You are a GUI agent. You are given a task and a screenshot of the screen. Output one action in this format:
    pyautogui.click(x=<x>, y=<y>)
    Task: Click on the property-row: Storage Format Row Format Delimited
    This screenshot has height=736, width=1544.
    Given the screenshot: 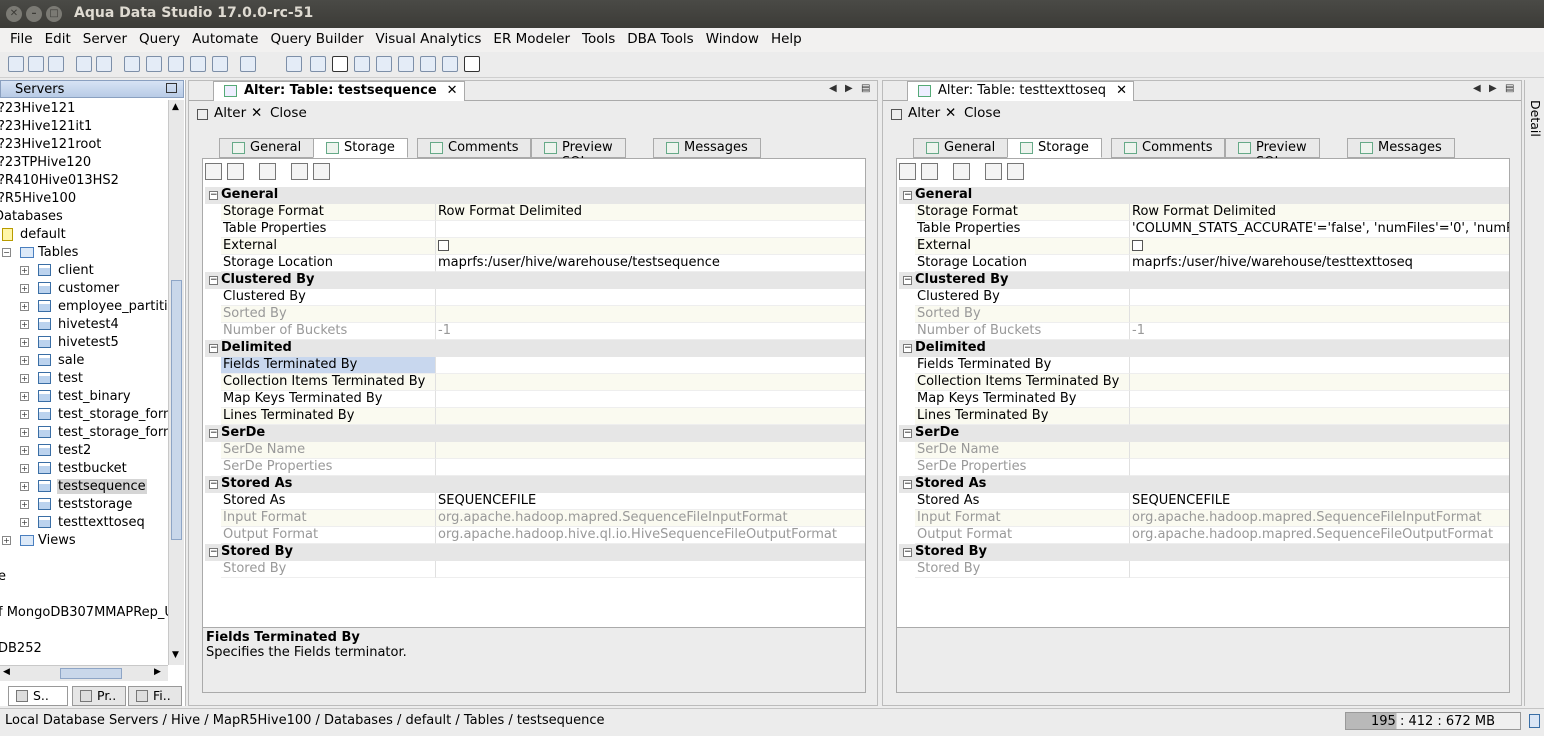 What is the action you would take?
    pyautogui.click(x=535, y=212)
    